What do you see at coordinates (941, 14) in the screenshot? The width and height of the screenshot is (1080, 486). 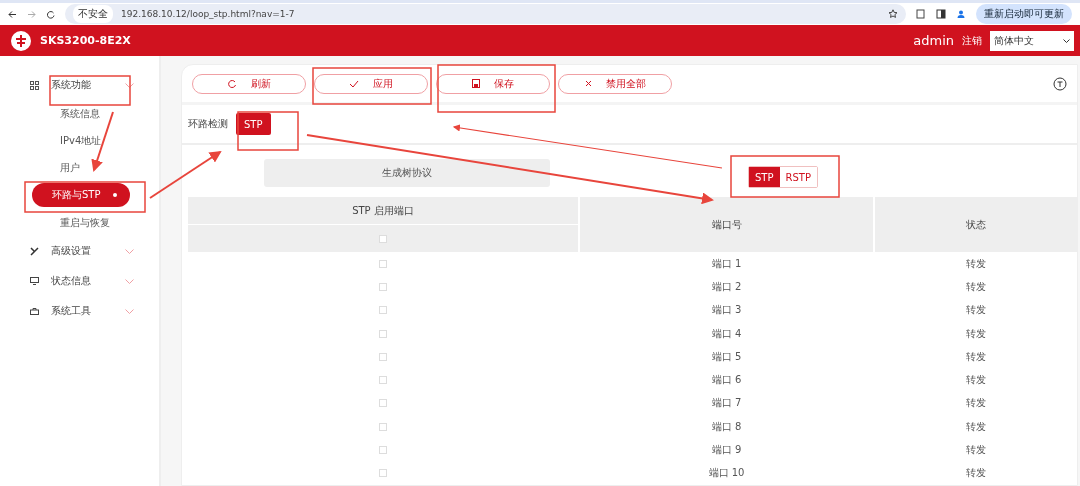 I see `sidebar-icon` at bounding box center [941, 14].